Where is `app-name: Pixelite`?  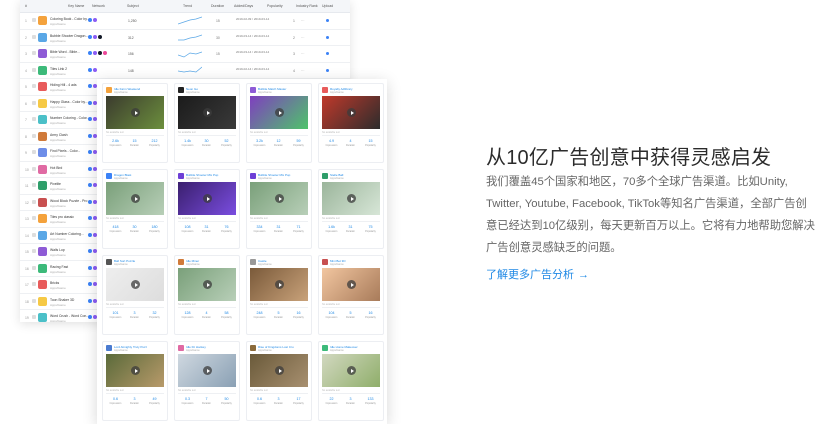 app-name: Pixelite is located at coordinates (70, 184).